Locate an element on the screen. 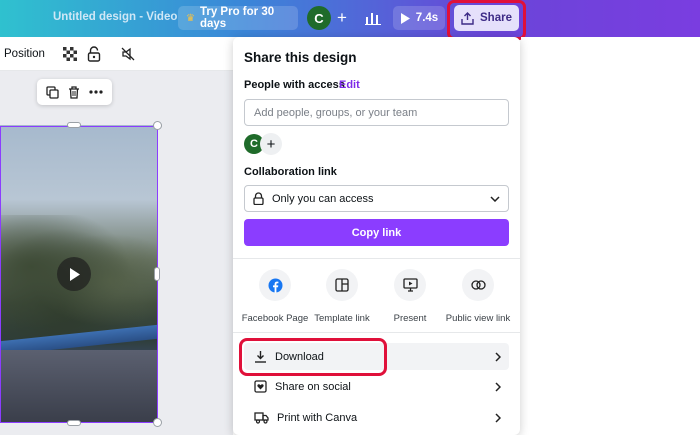 Image resolution: width=700 pixels, height=435 pixels. crown-icon: ♛ is located at coordinates (190, 18).